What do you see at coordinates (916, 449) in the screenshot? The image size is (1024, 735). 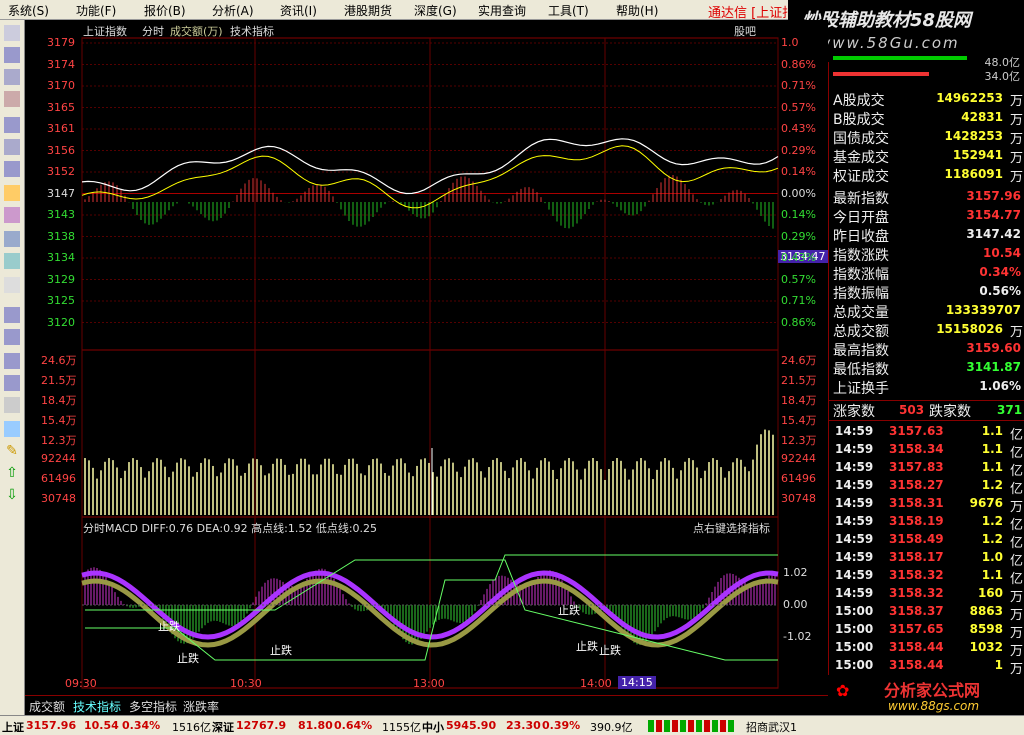 I see `tick-price: 3158.34` at bounding box center [916, 449].